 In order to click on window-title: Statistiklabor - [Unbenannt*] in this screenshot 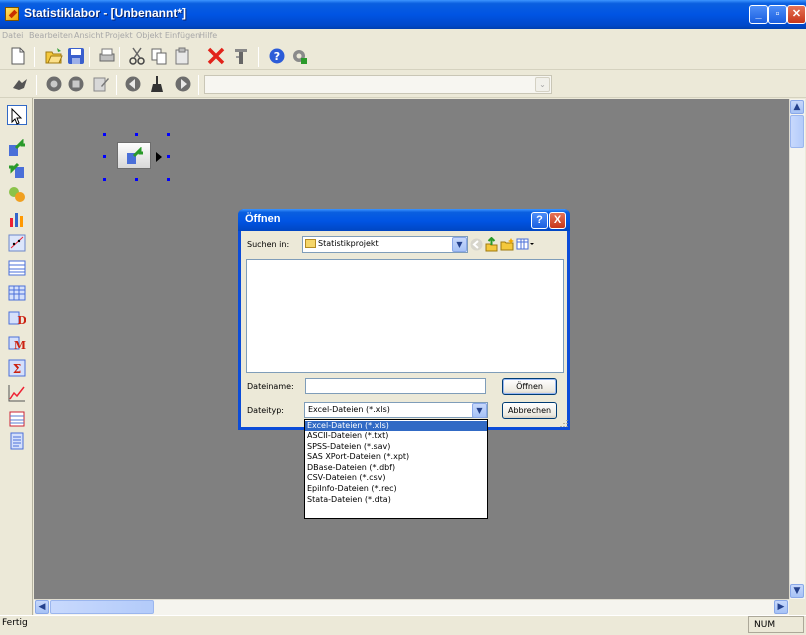, I will do `click(105, 13)`.